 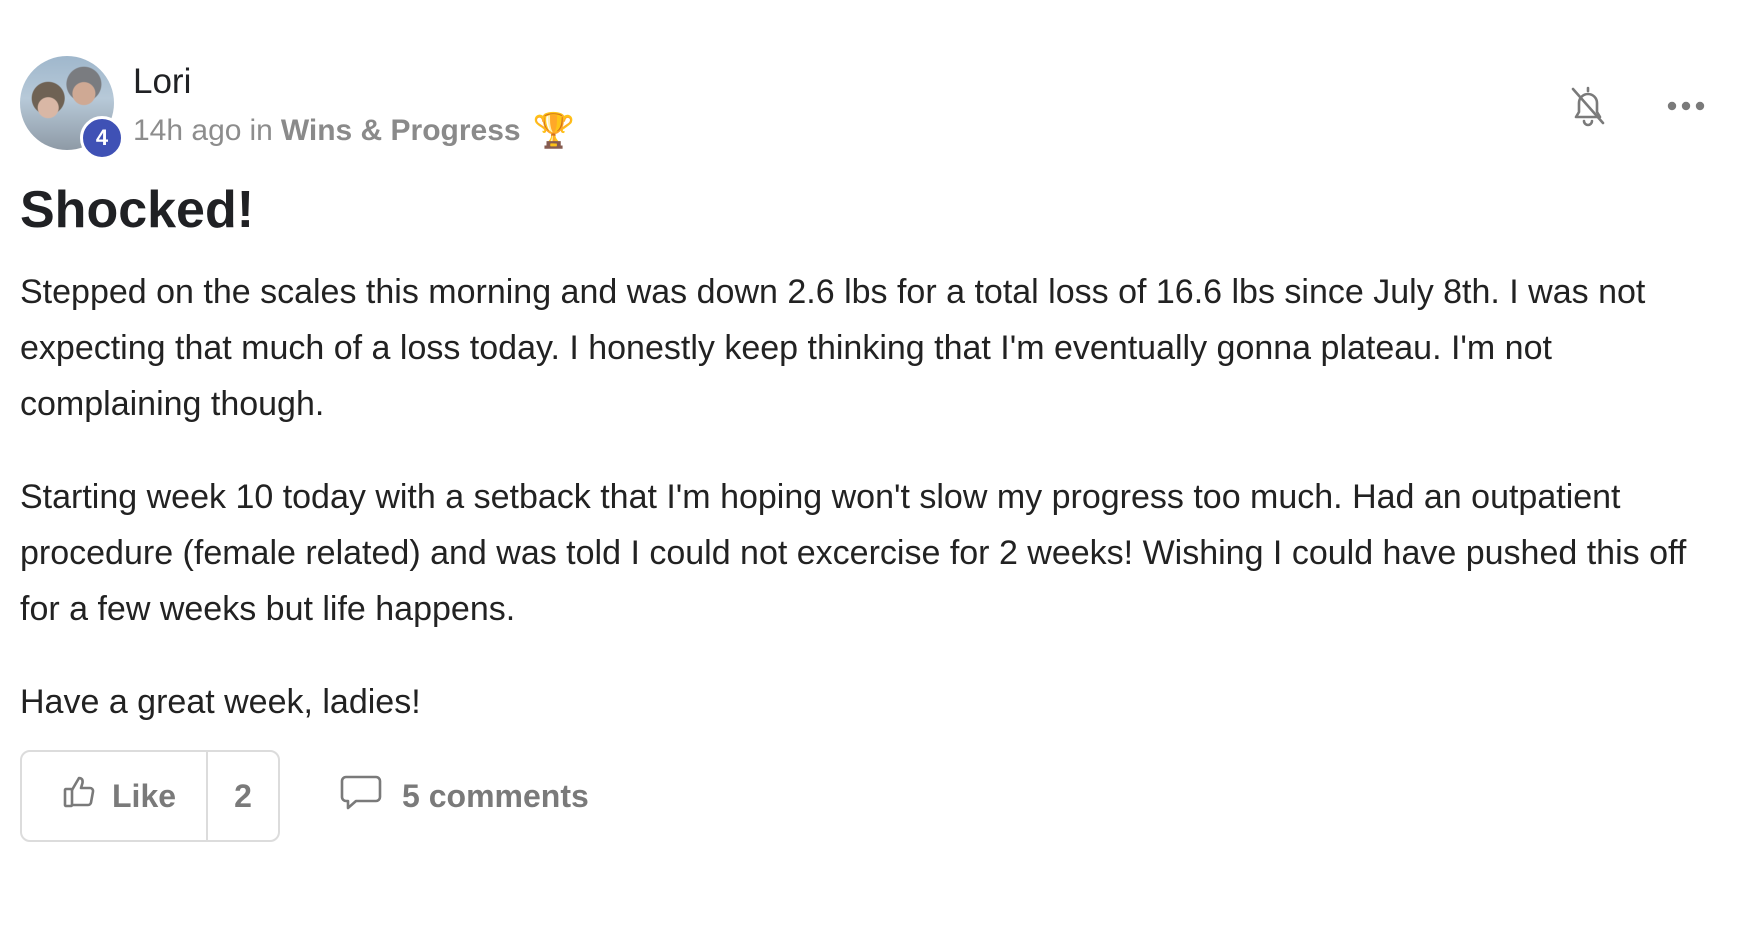 I want to click on comment-bubble-icon, so click(x=361, y=796).